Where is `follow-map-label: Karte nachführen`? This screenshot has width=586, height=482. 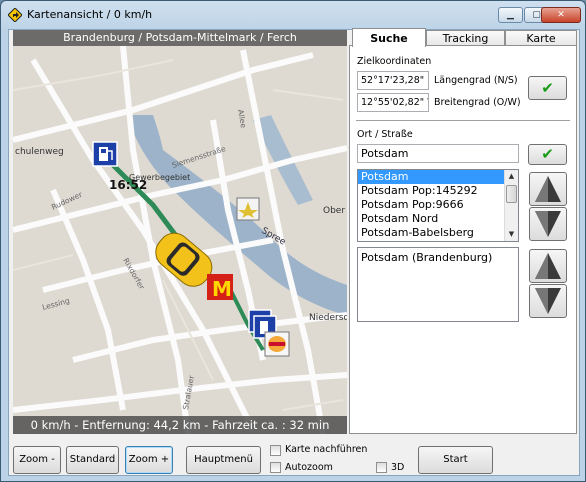 follow-map-label: Karte nachführen is located at coordinates (326, 449).